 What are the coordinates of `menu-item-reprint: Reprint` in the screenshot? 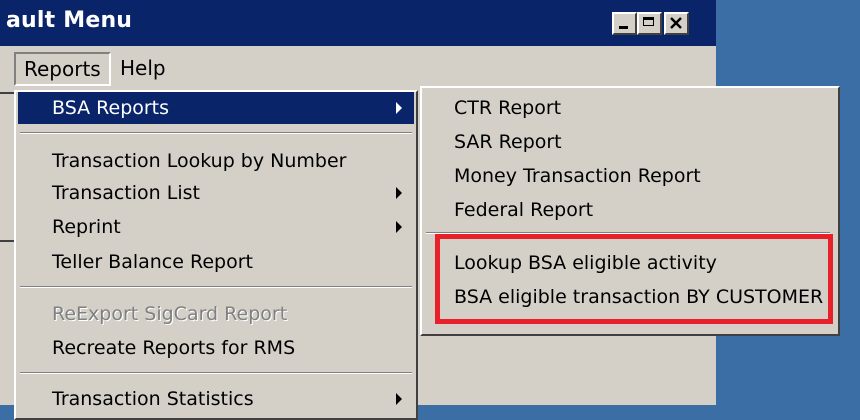 It's located at (216, 227).